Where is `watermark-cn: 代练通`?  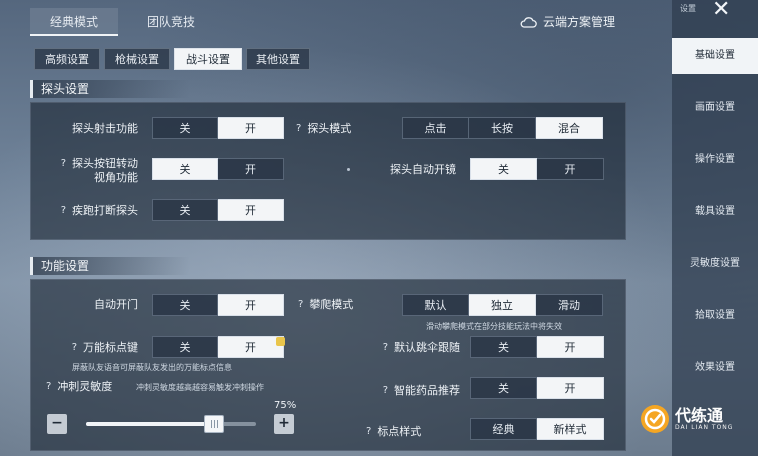 watermark-cn: 代练通 is located at coordinates (699, 415).